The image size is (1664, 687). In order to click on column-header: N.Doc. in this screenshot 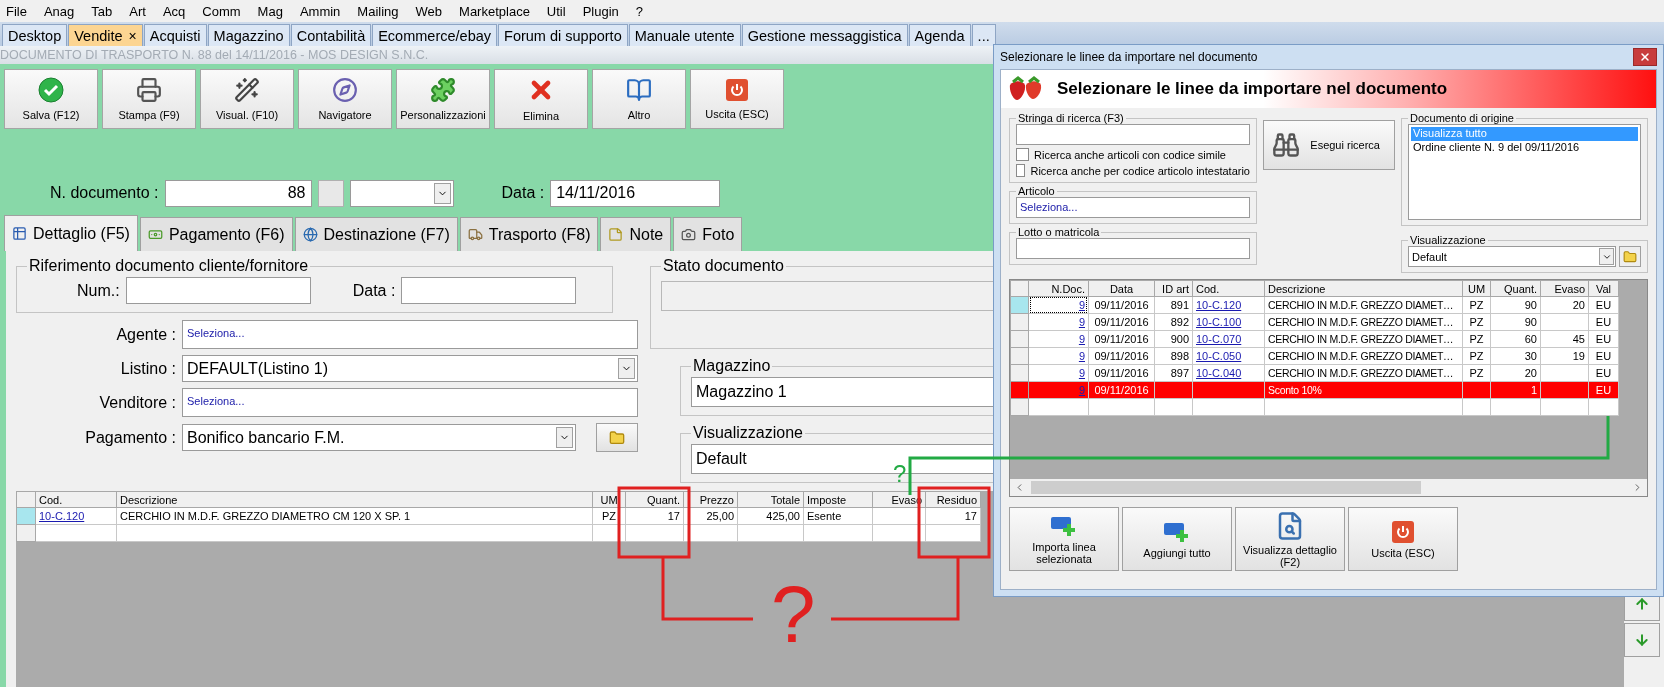, I will do `click(1058, 288)`.